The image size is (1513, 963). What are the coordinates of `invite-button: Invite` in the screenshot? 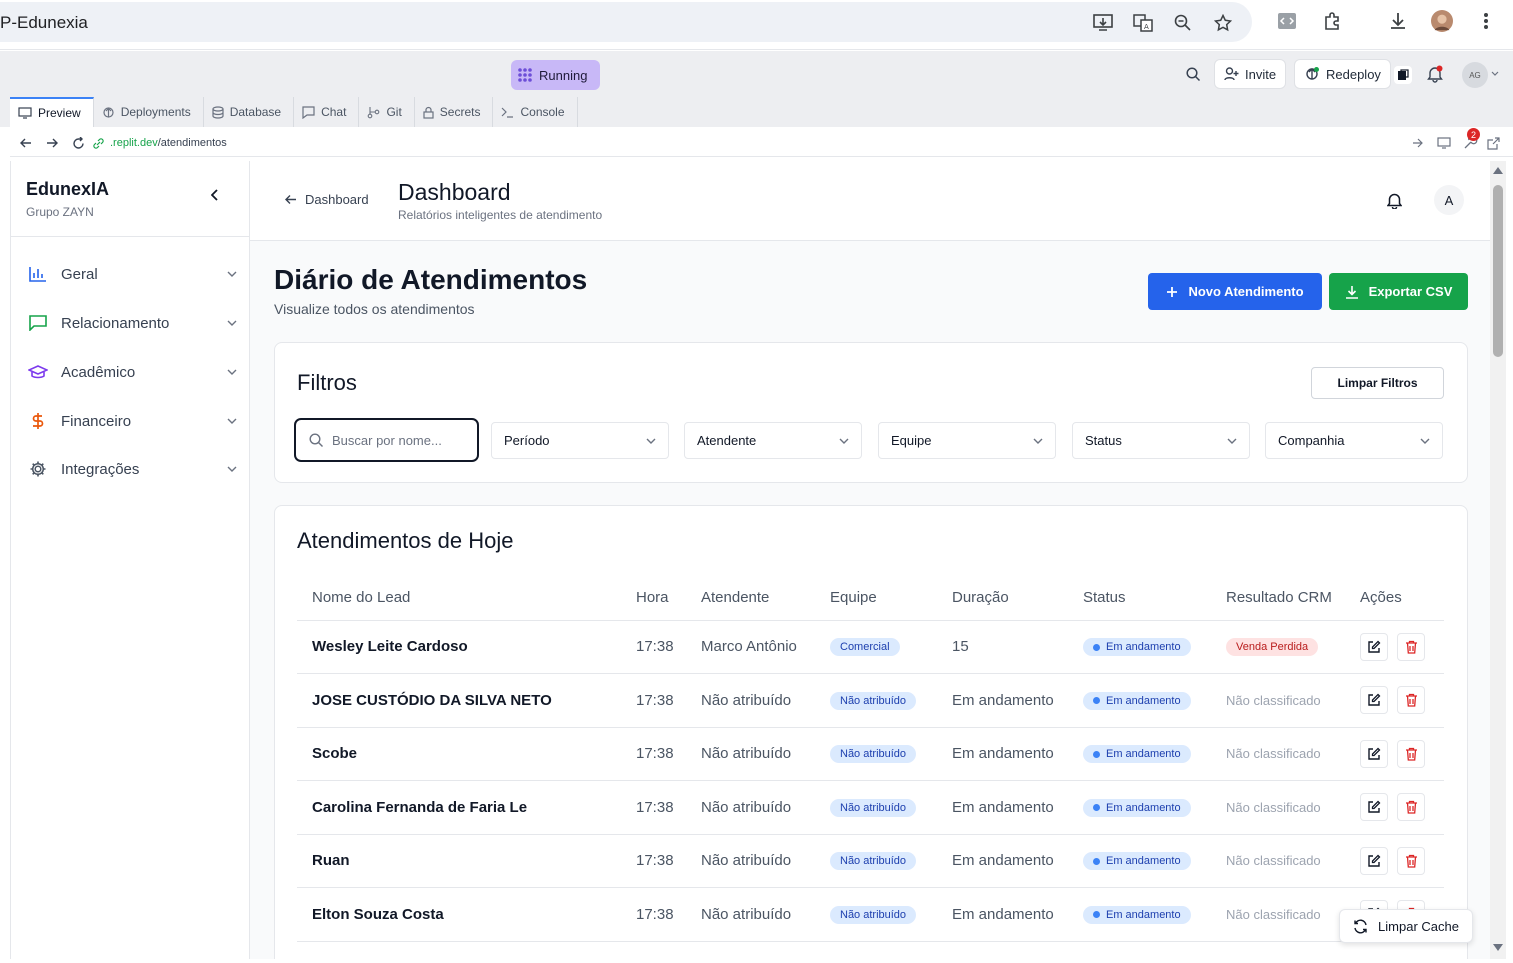 It's located at (1250, 74).